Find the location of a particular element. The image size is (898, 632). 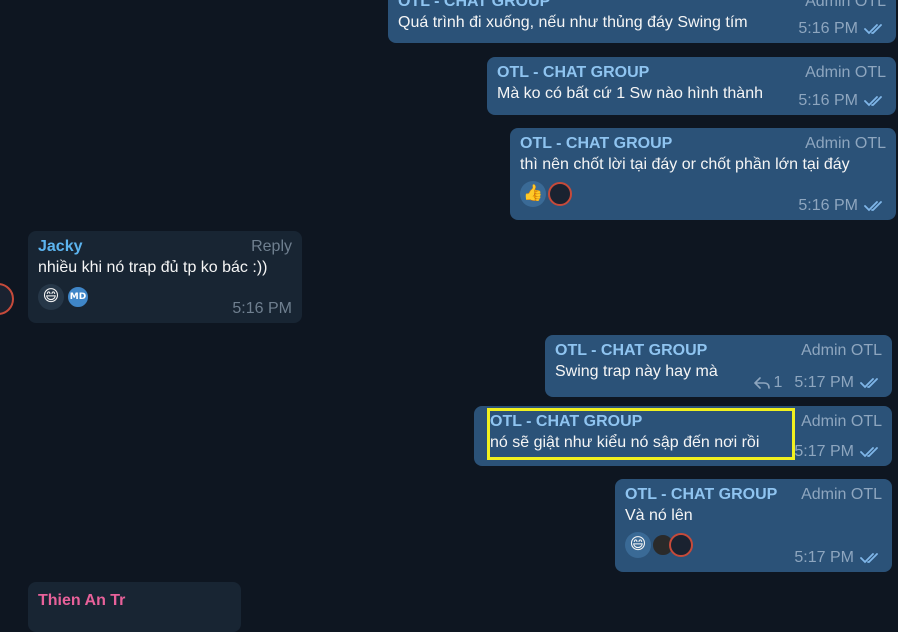

highlight-box is located at coordinates (641, 434).